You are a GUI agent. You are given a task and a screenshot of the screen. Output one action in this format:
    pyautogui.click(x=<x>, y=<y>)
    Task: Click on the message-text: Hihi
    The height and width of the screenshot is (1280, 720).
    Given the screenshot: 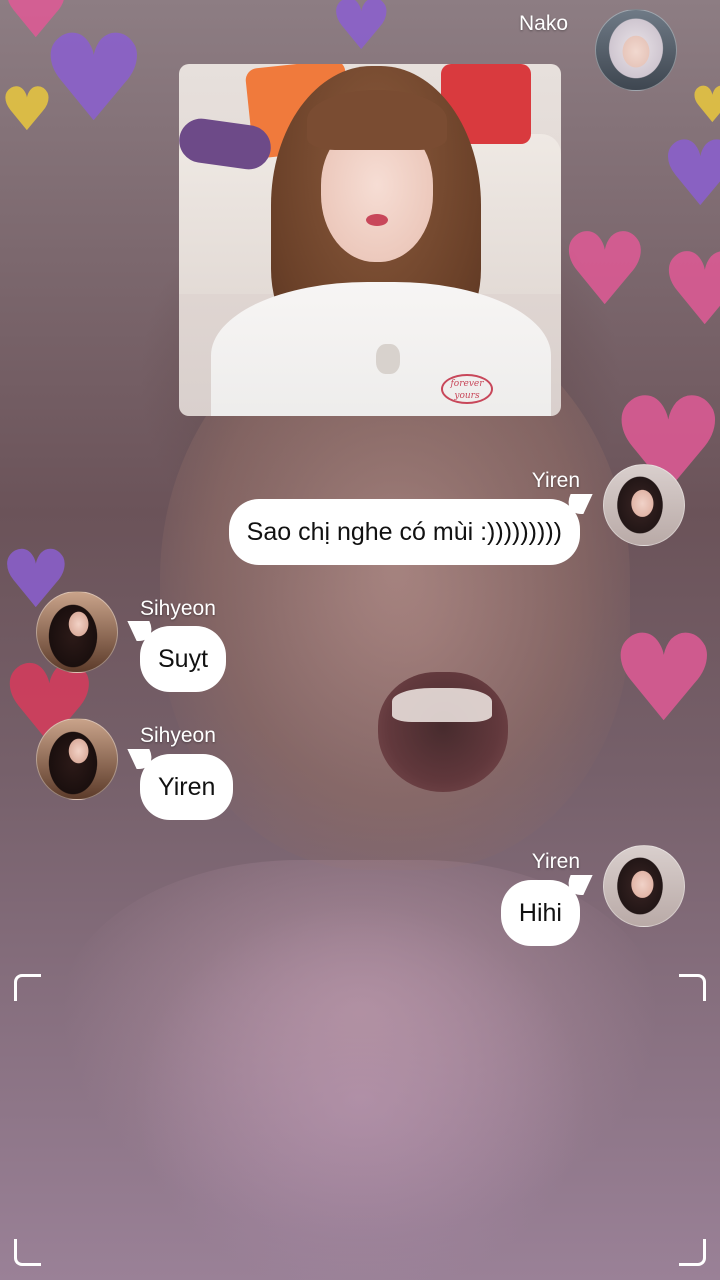 What is the action you would take?
    pyautogui.click(x=540, y=913)
    